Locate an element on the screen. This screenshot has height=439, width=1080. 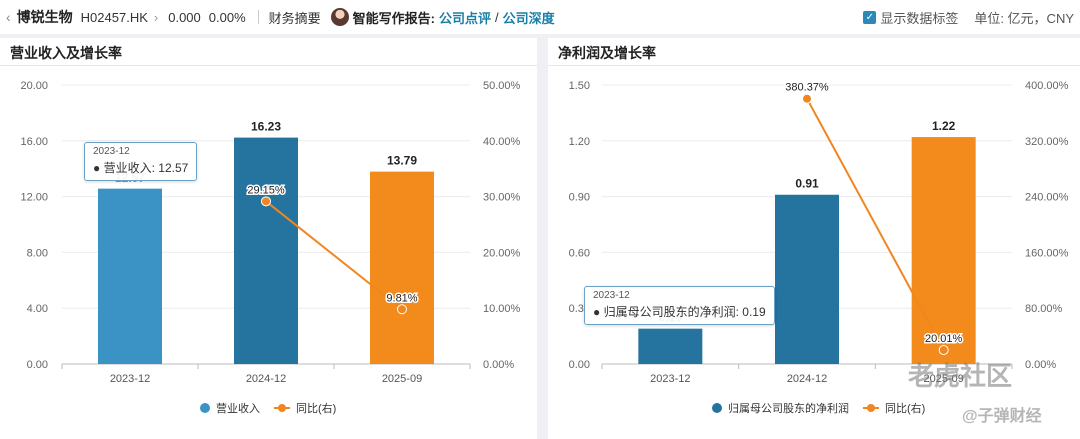
right-tick-label: 80.00% is located at coordinates (1044, 309).